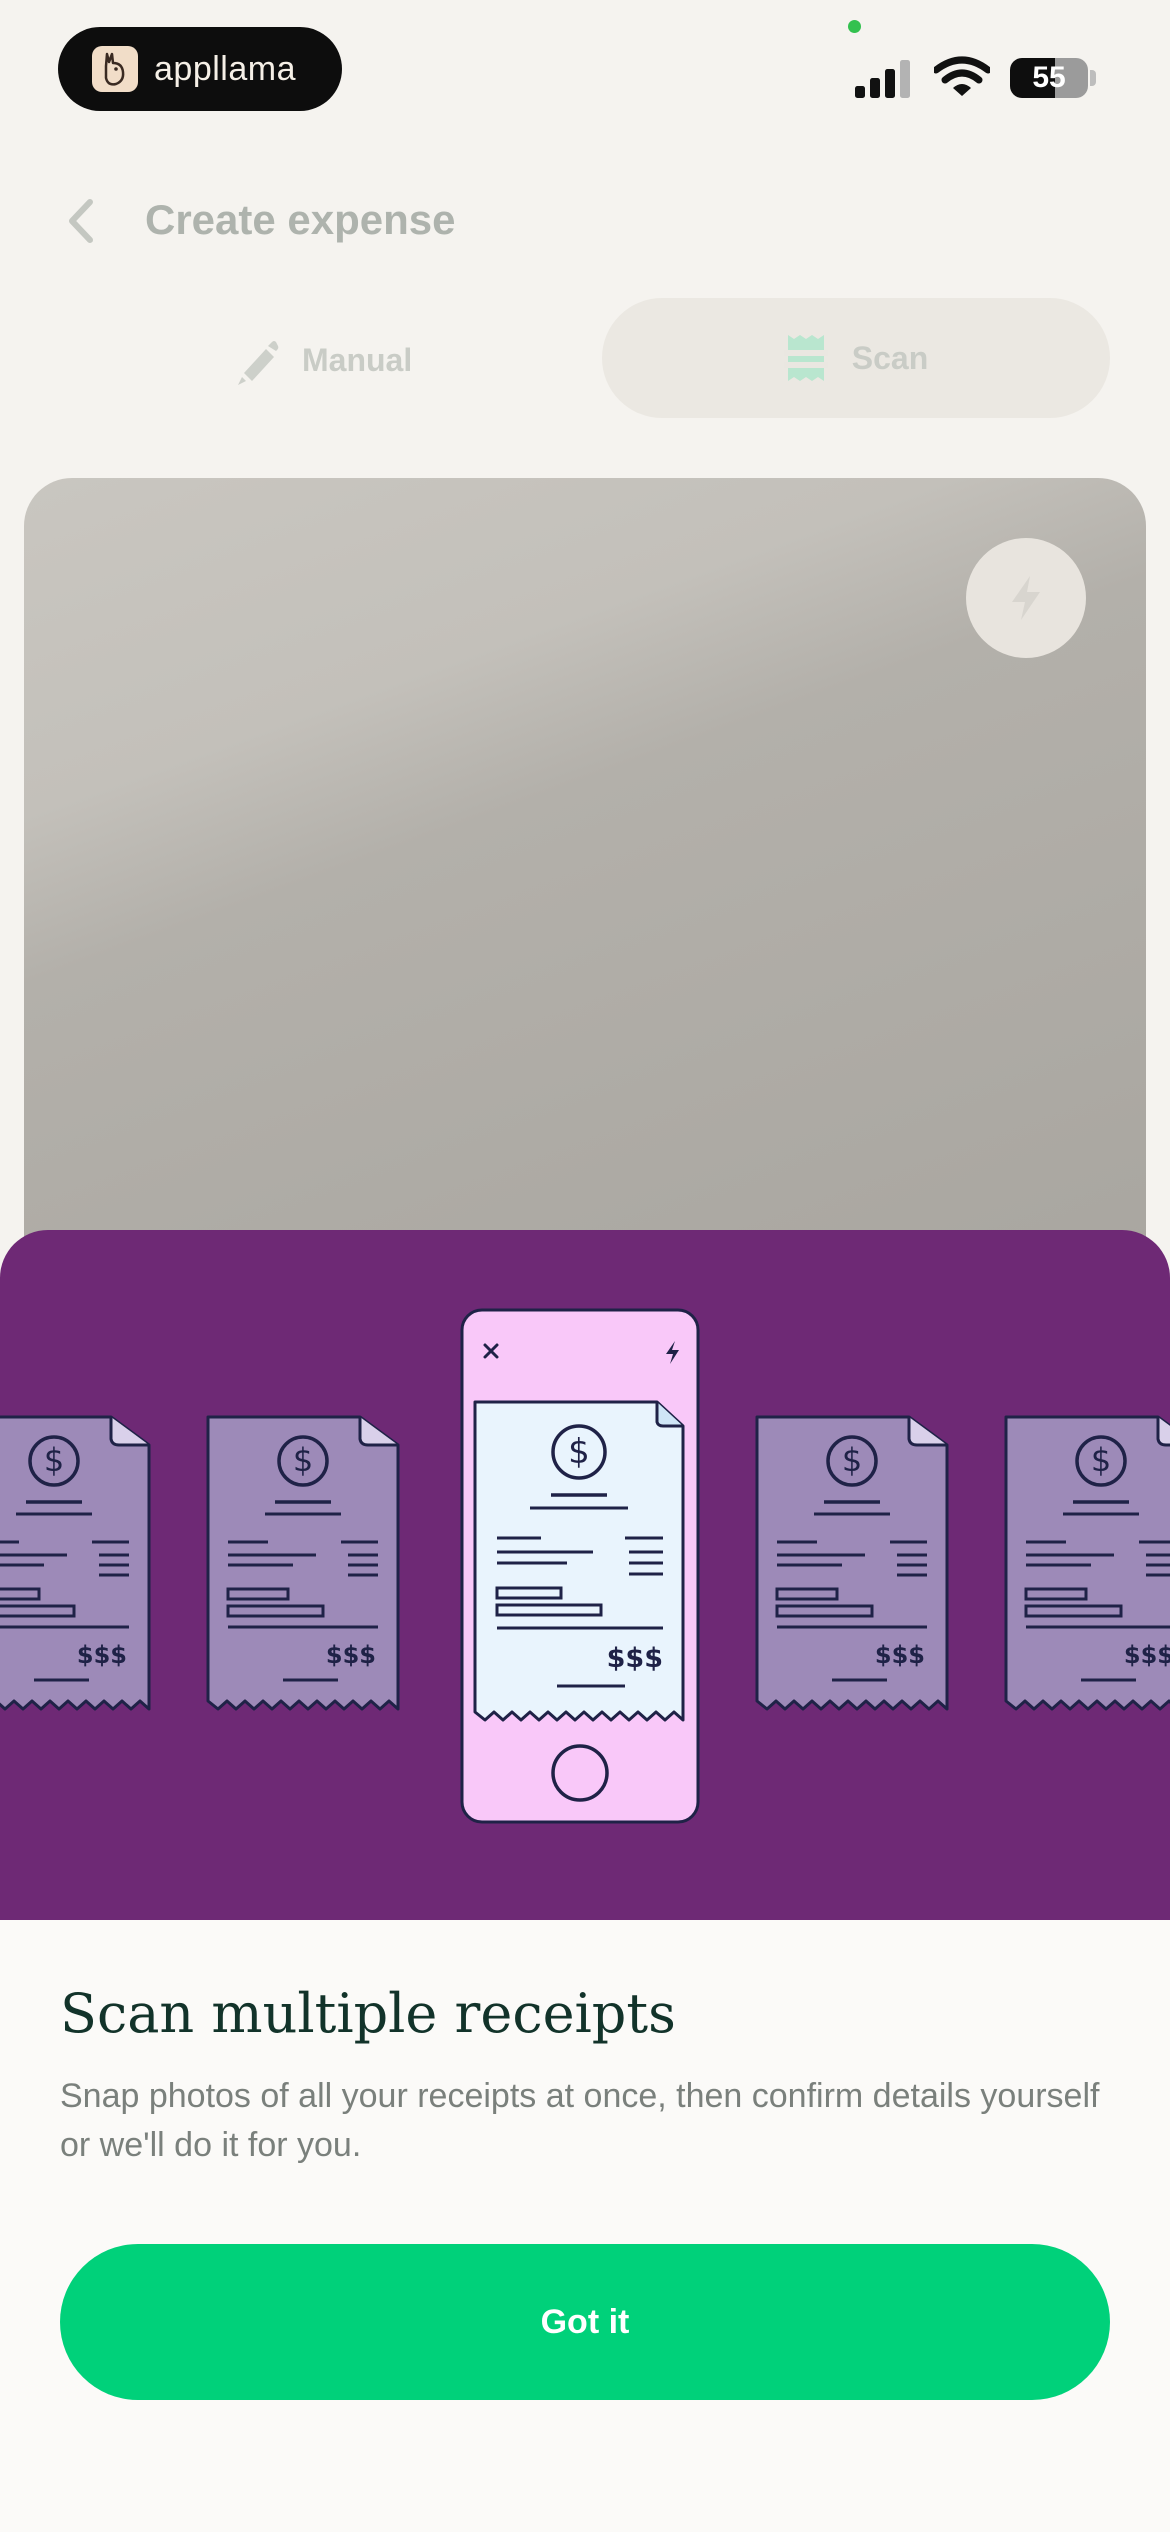 The height and width of the screenshot is (2532, 1170). I want to click on chevron-left-icon, so click(81, 221).